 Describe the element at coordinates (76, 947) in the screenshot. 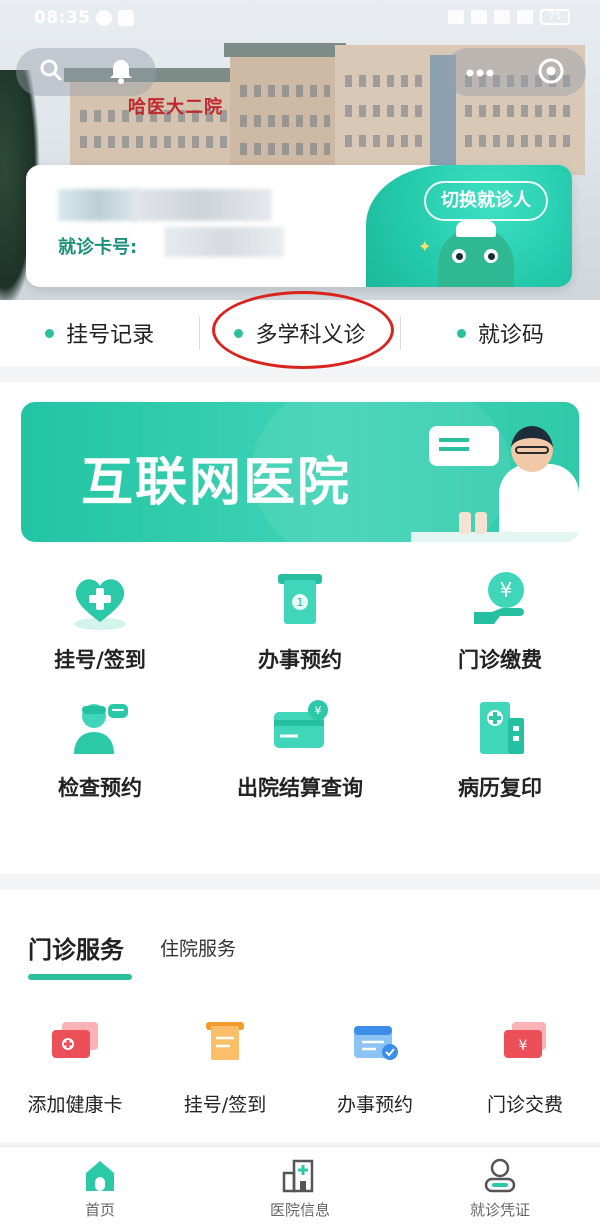

I see `tab-outpatient-services: 门诊服务` at that location.